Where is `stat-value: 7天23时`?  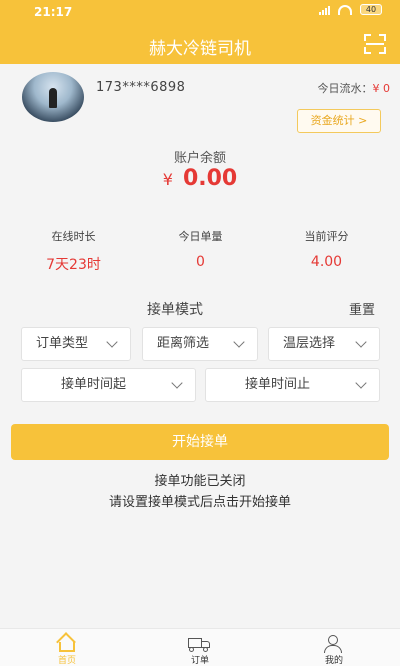
stat-value: 7天23时 is located at coordinates (73, 265).